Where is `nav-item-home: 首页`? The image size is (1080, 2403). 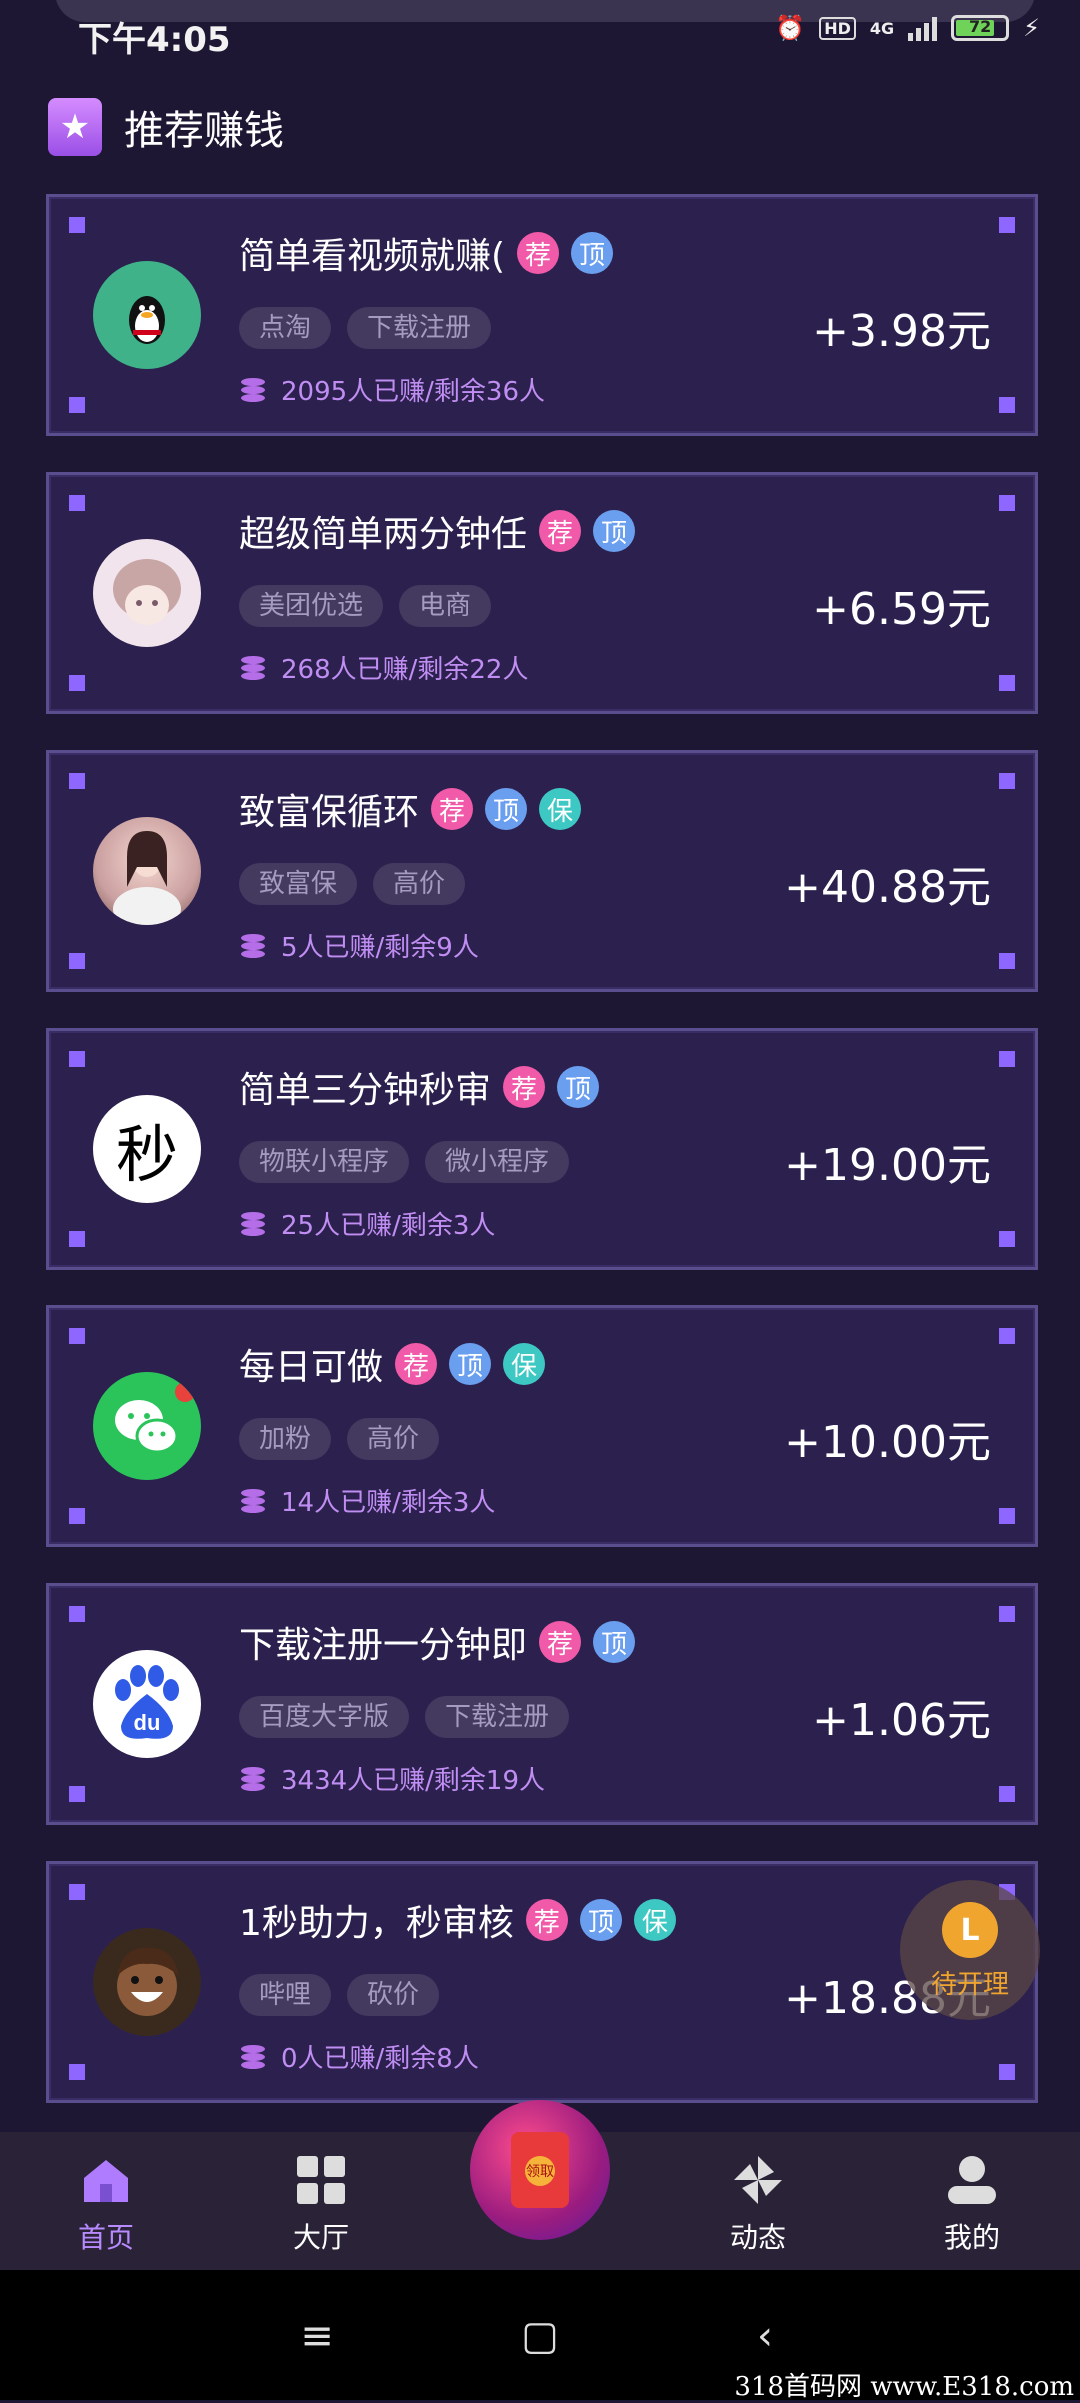 nav-item-home: 首页 is located at coordinates (106, 2204).